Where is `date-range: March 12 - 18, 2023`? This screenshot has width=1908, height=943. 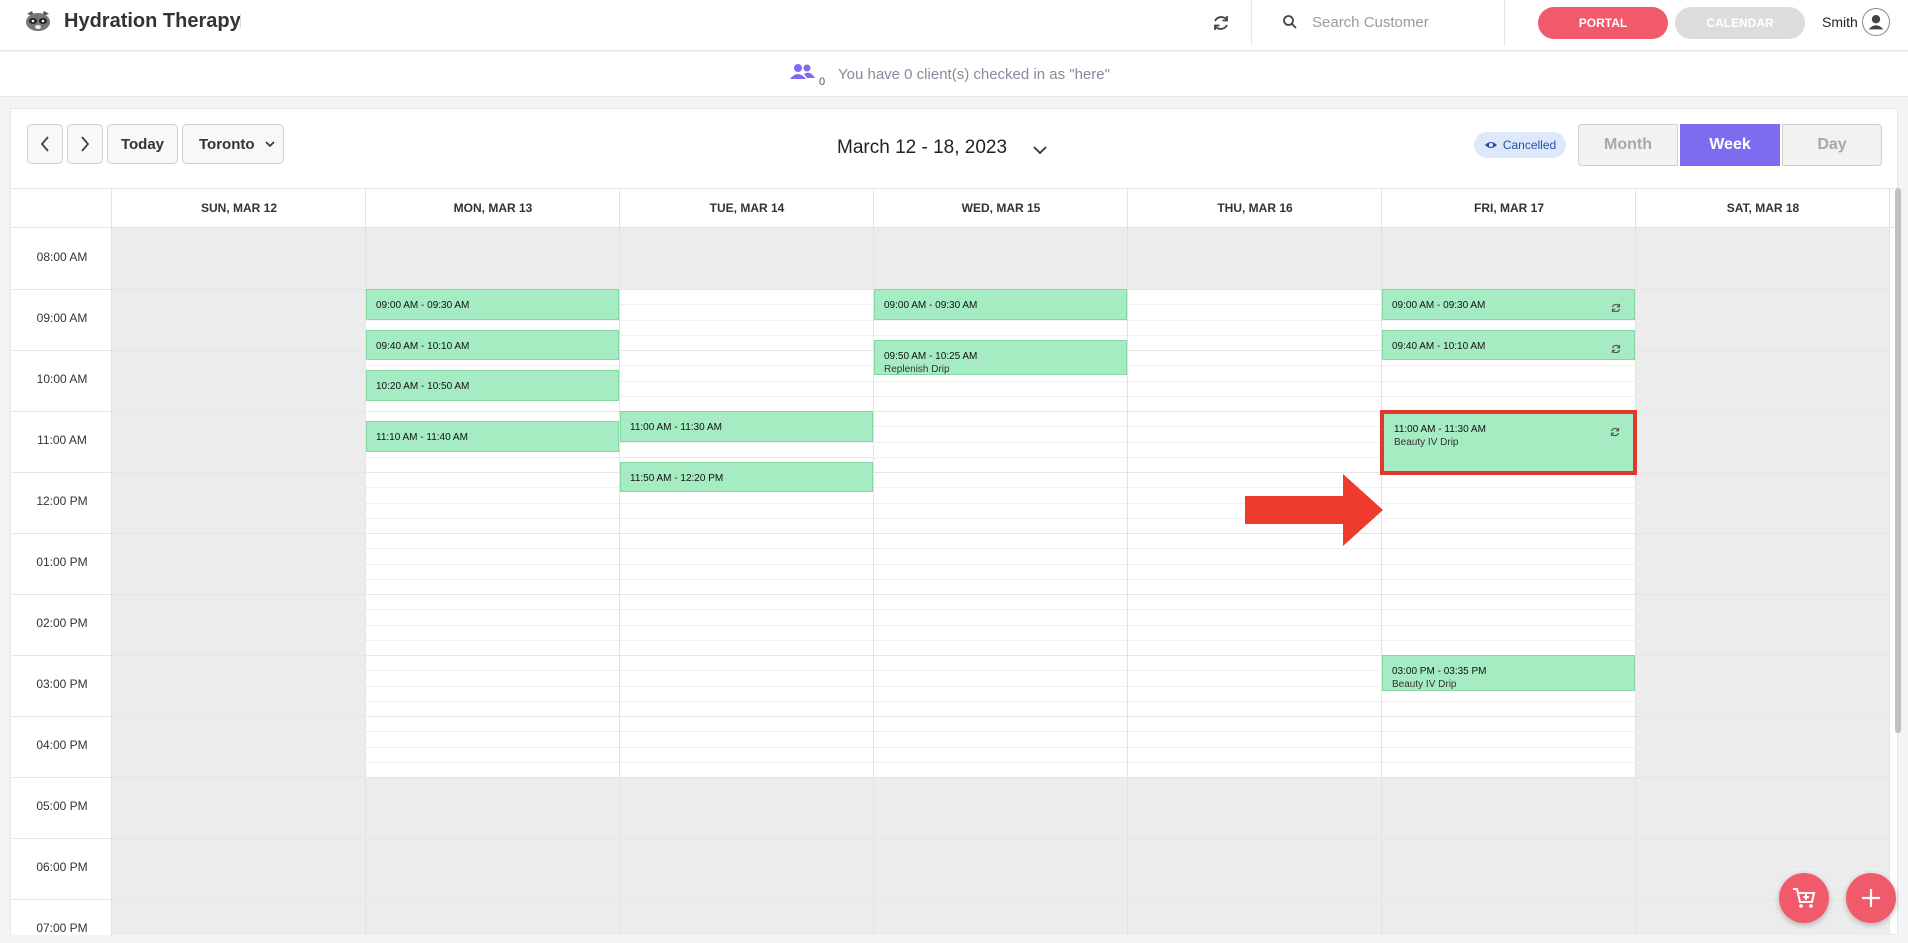 date-range: March 12 - 18, 2023 is located at coordinates (922, 147).